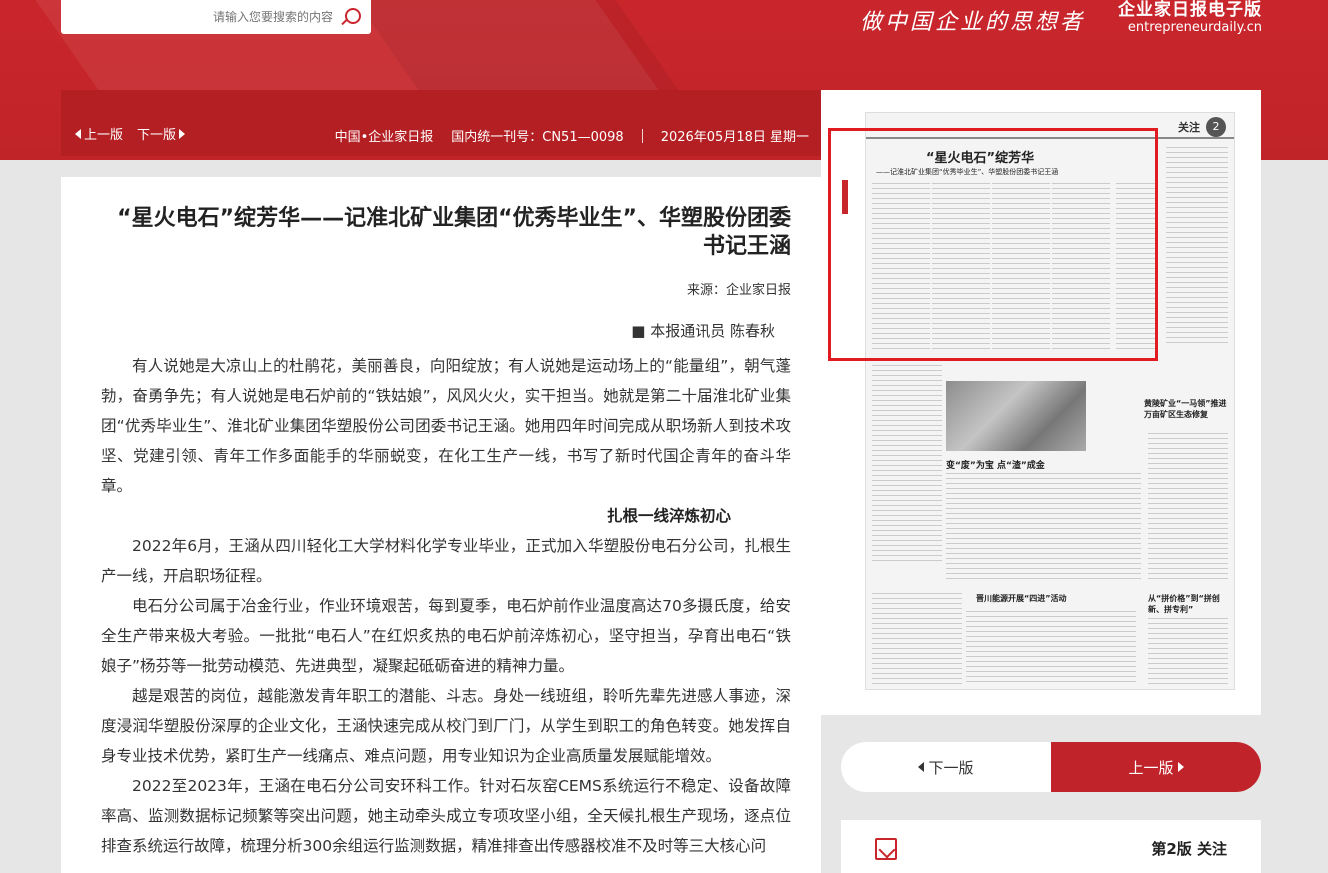 The height and width of the screenshot is (873, 1328). What do you see at coordinates (951, 767) in the screenshot?
I see `next-page-button-label: 下一版` at bounding box center [951, 767].